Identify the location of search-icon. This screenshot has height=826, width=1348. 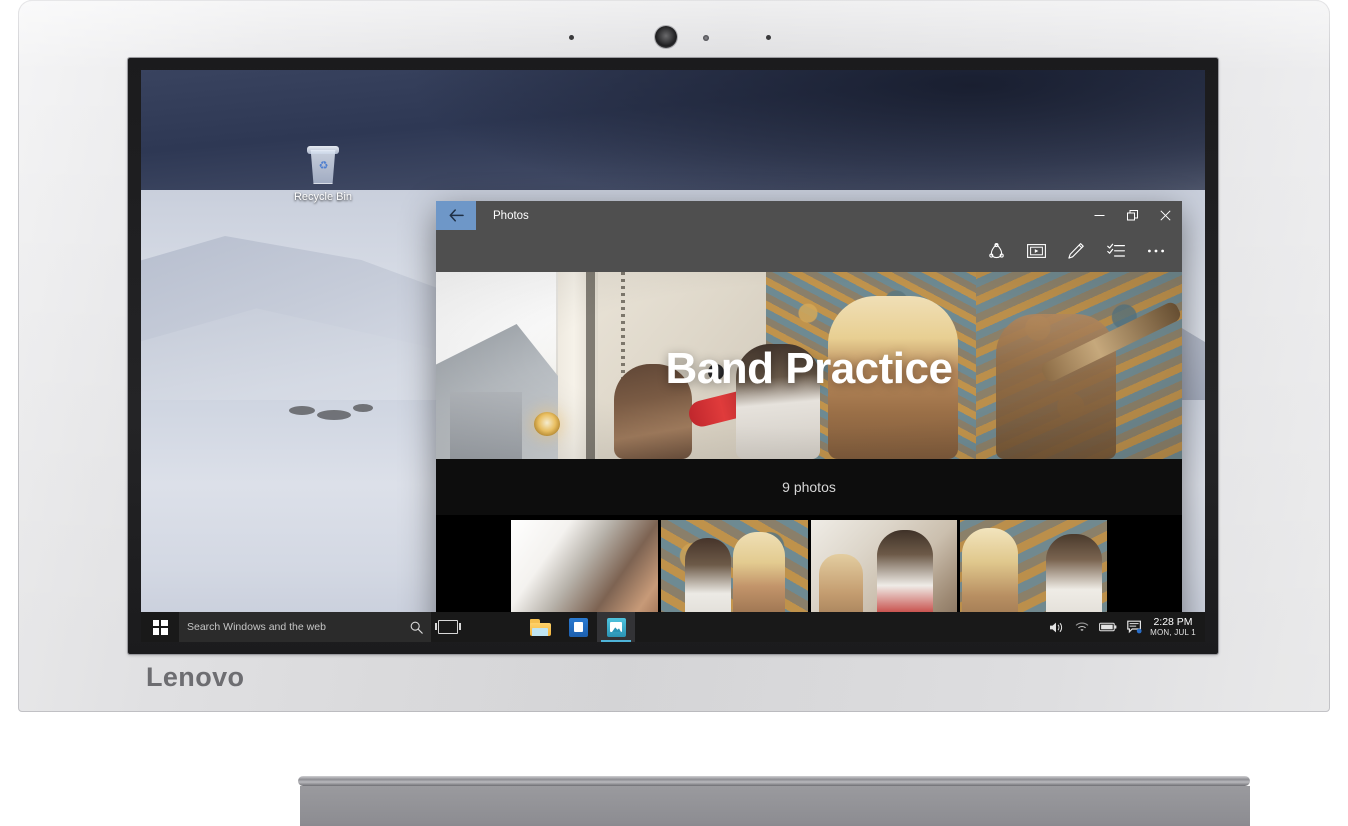
(416, 627).